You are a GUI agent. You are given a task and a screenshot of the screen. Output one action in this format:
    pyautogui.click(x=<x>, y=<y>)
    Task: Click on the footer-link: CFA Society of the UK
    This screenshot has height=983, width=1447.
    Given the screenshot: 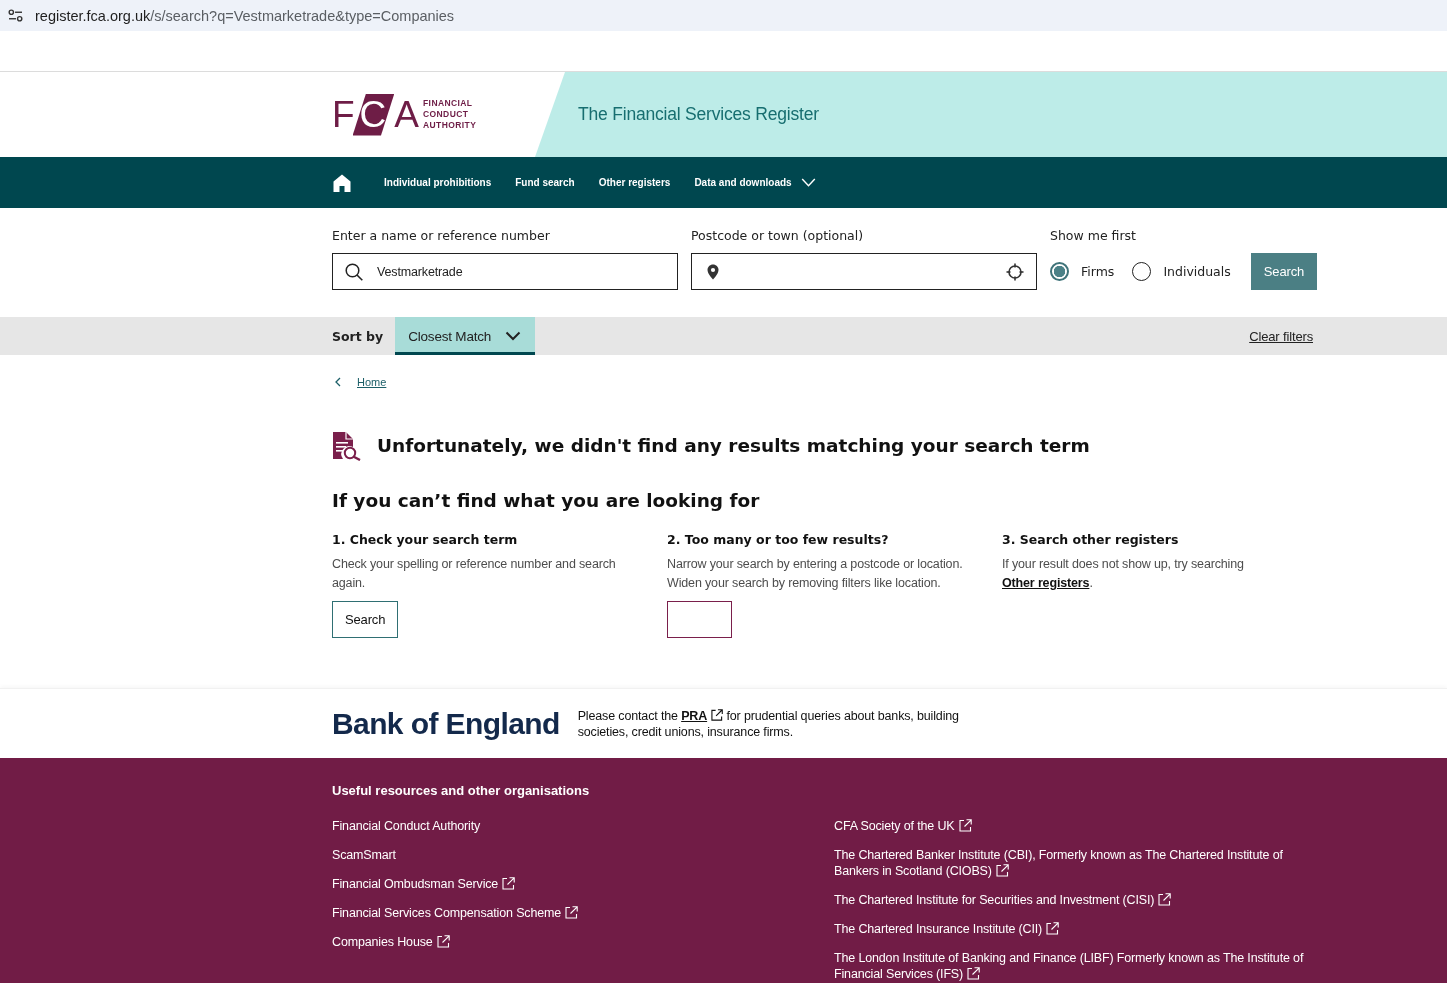 What is the action you would take?
    pyautogui.click(x=903, y=826)
    